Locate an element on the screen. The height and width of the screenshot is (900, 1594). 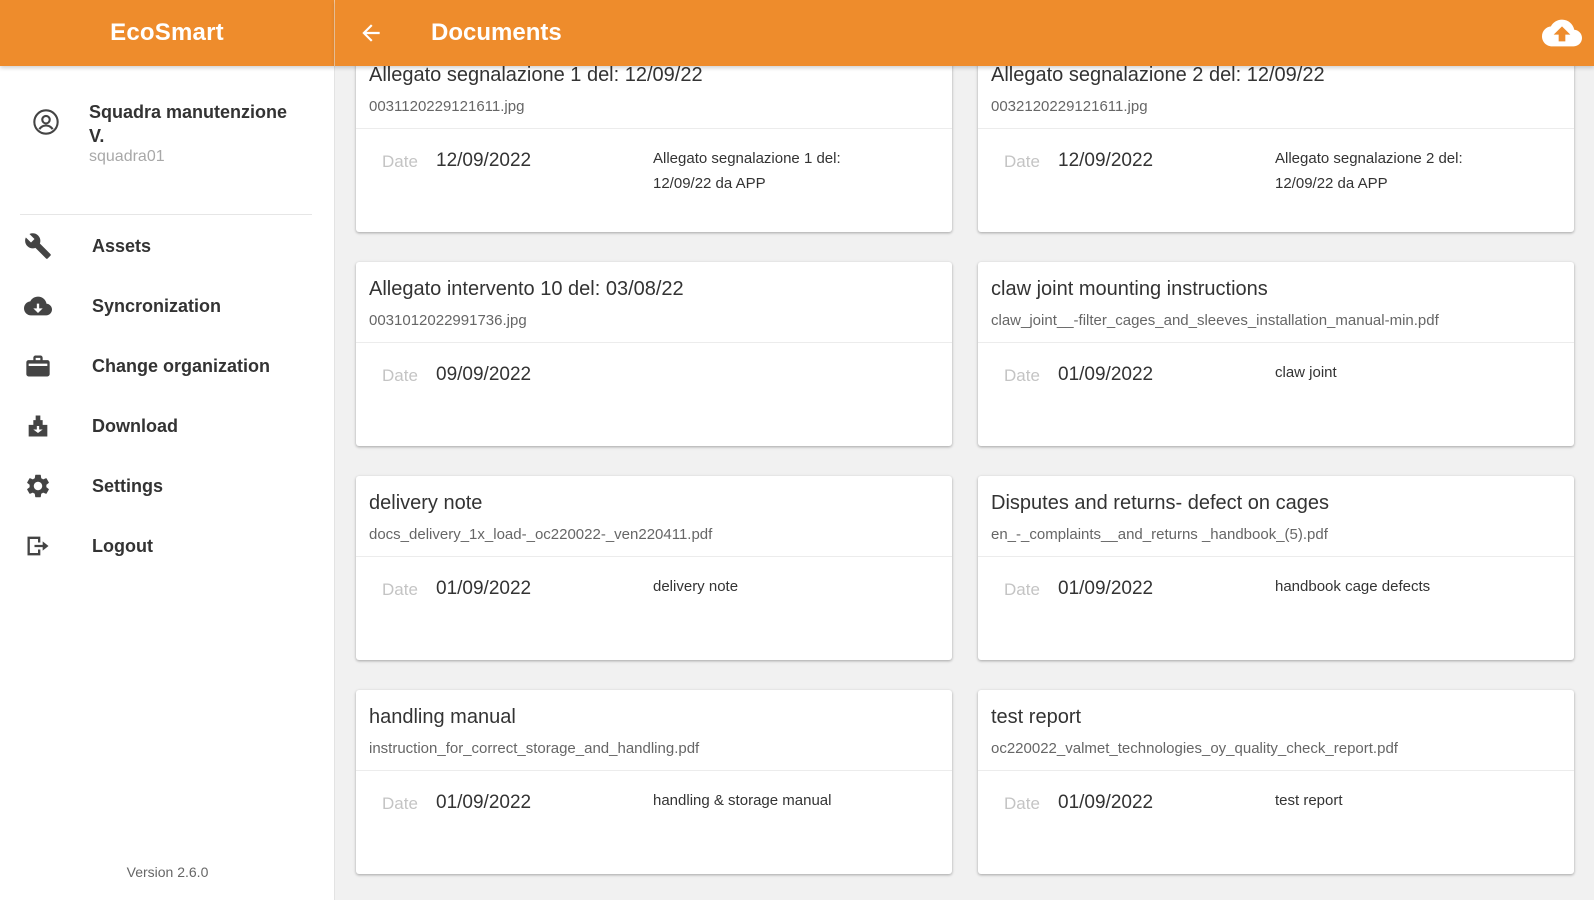
document-title: handling manual is located at coordinates (442, 717).